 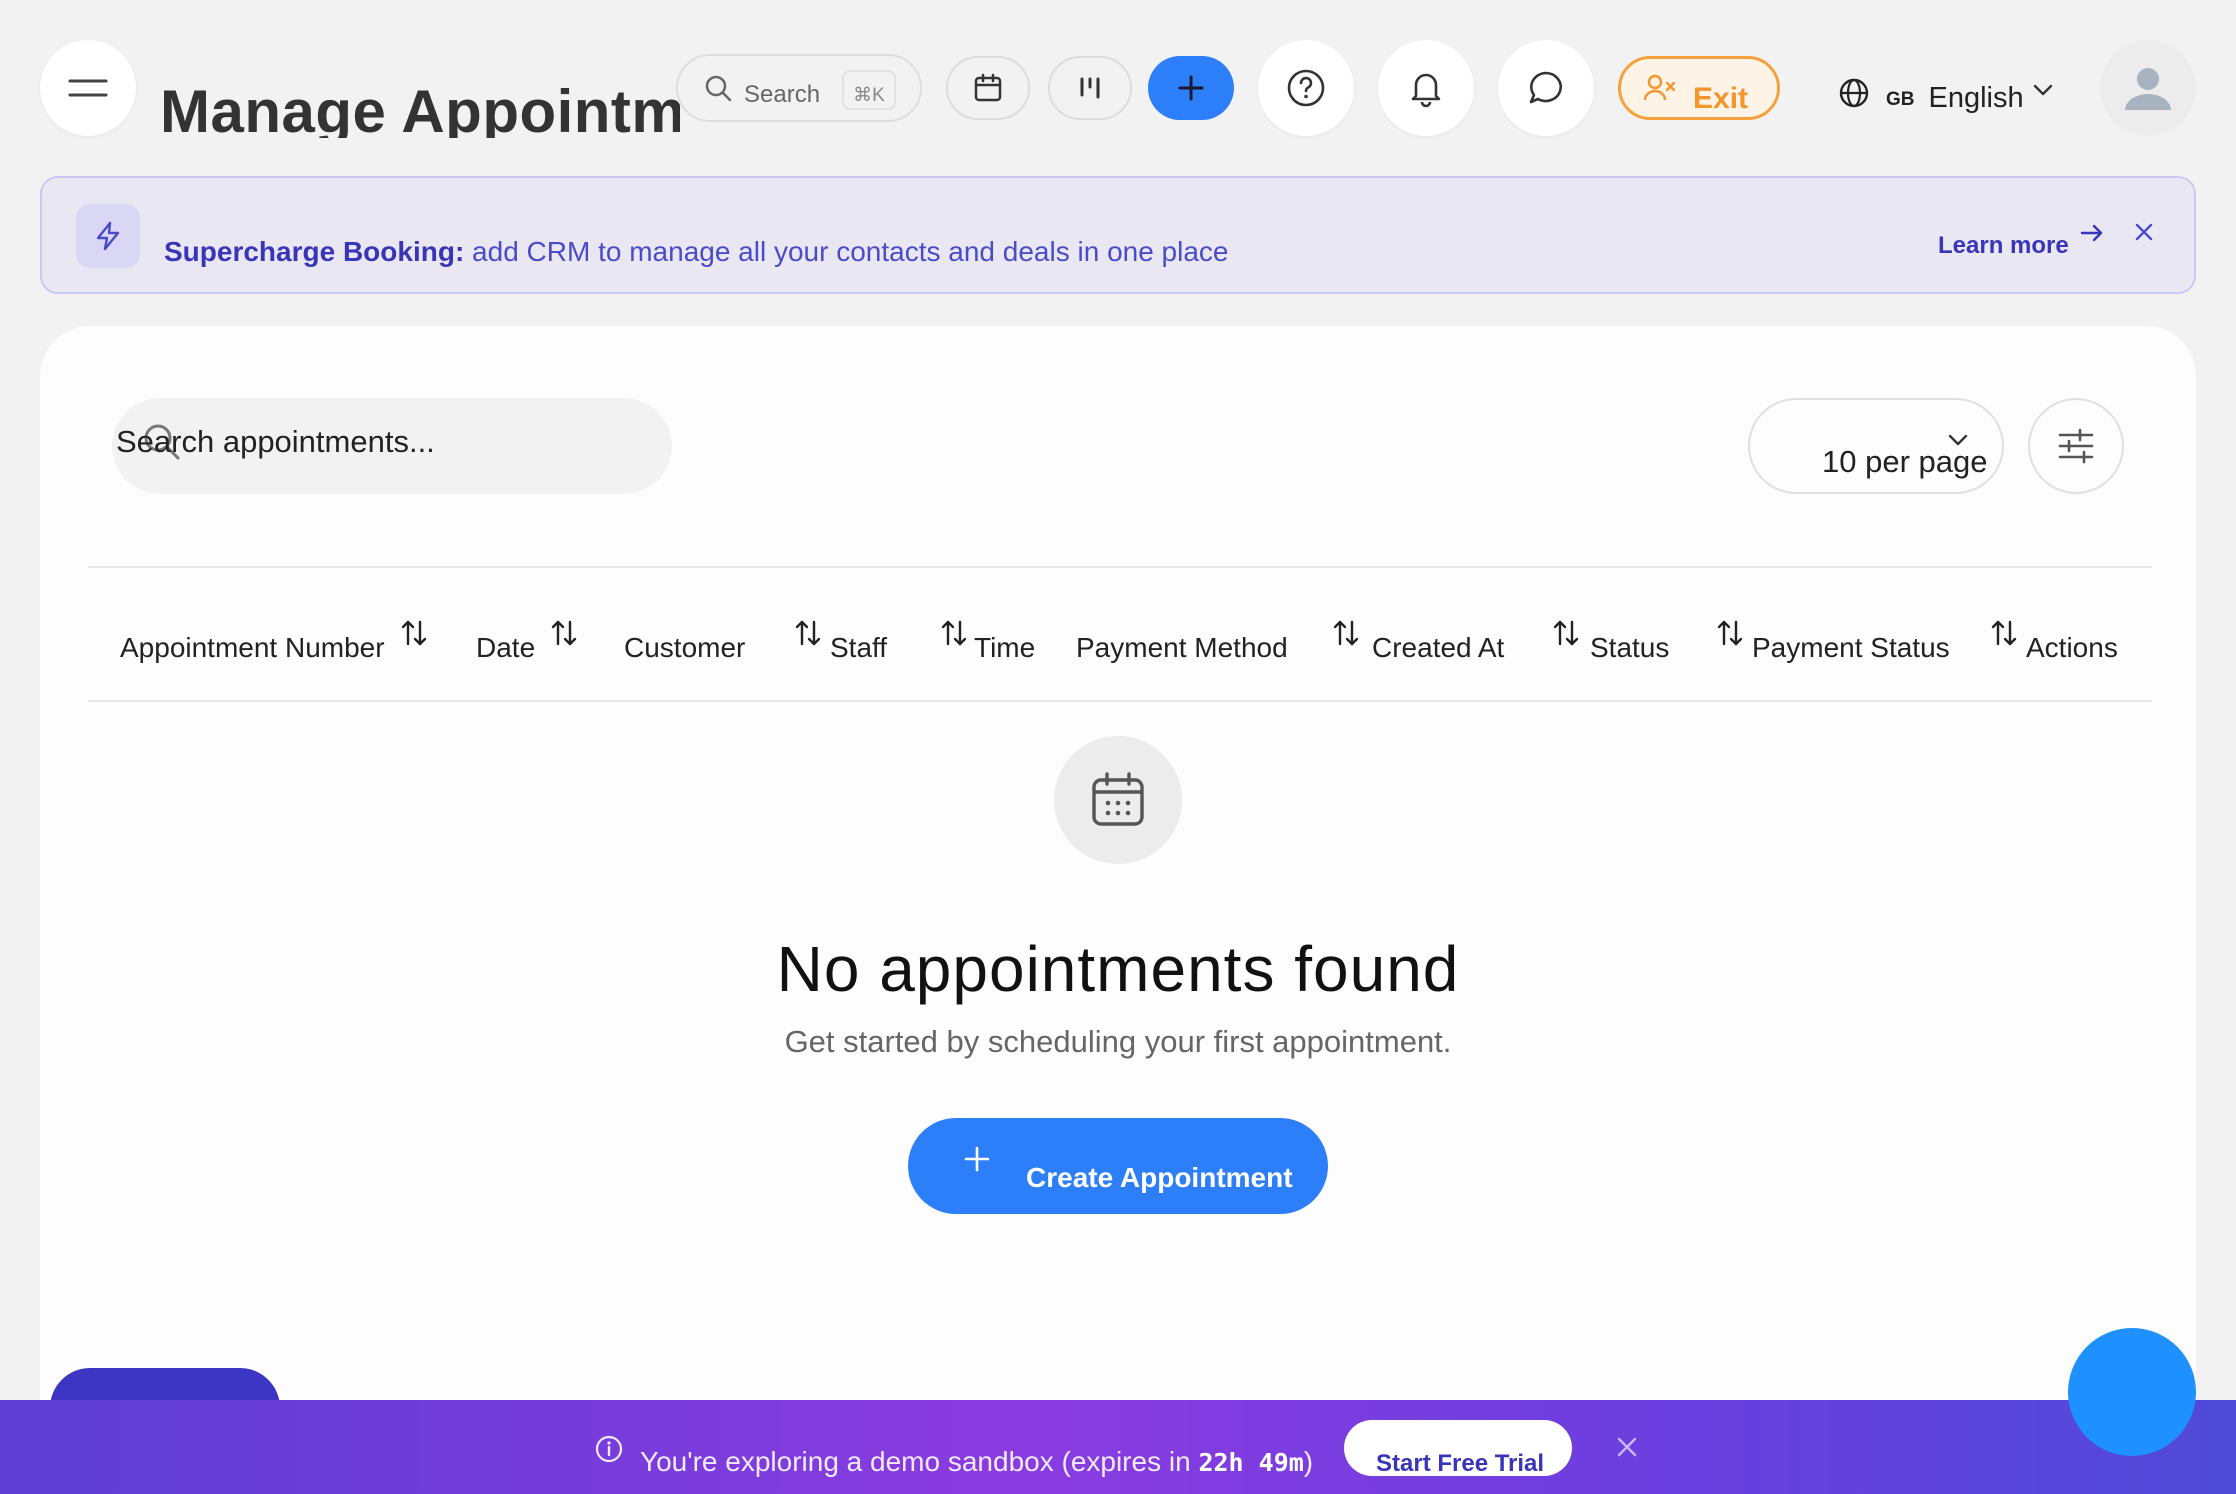 I want to click on banner-highlight: Supercharge Booking:, so click(x=314, y=251).